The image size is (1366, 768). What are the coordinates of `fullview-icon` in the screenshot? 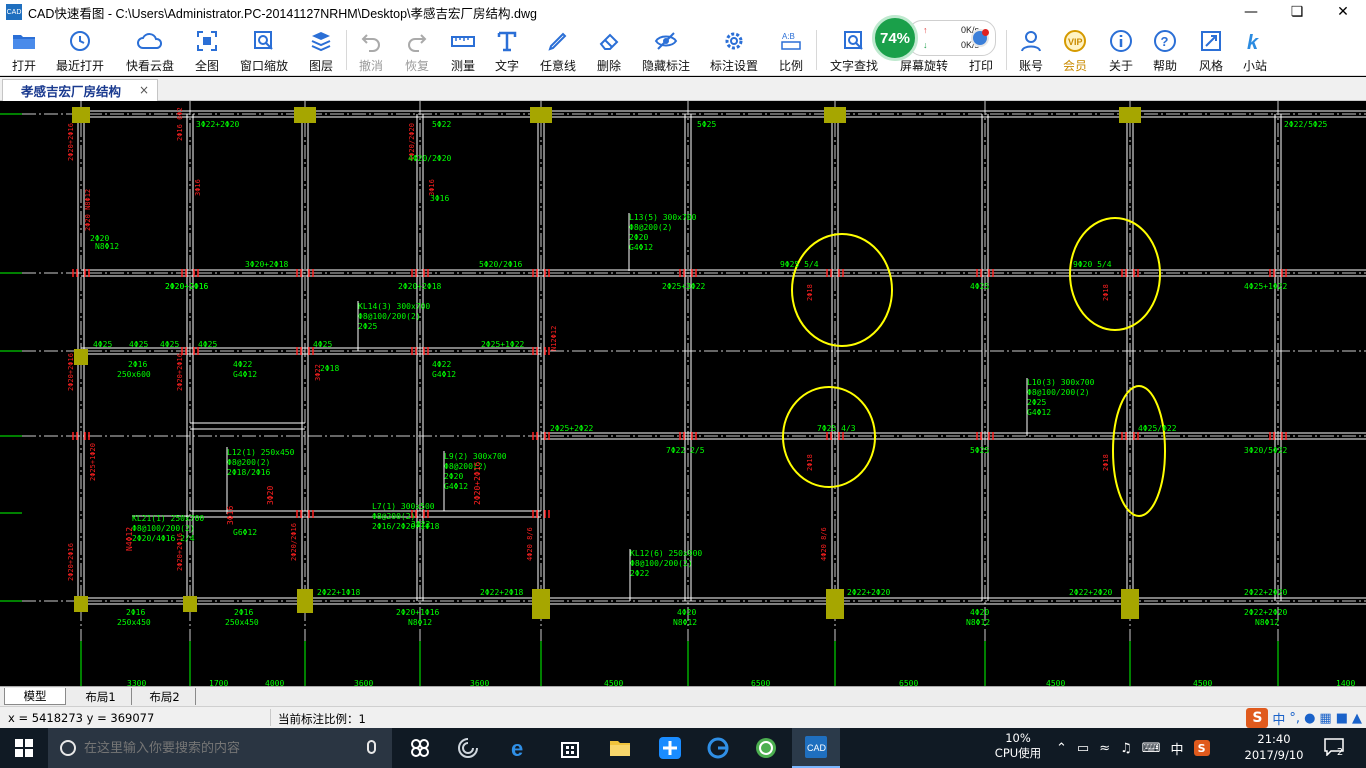 It's located at (207, 41).